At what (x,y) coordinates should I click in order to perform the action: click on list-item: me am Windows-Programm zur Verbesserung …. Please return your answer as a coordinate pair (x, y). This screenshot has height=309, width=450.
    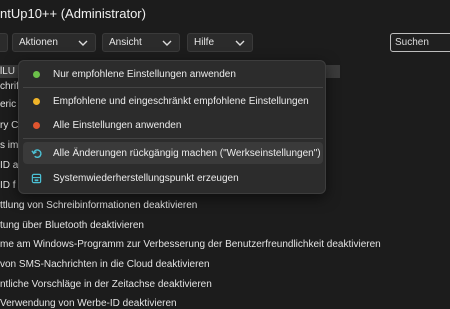
    Looking at the image, I should click on (190, 244).